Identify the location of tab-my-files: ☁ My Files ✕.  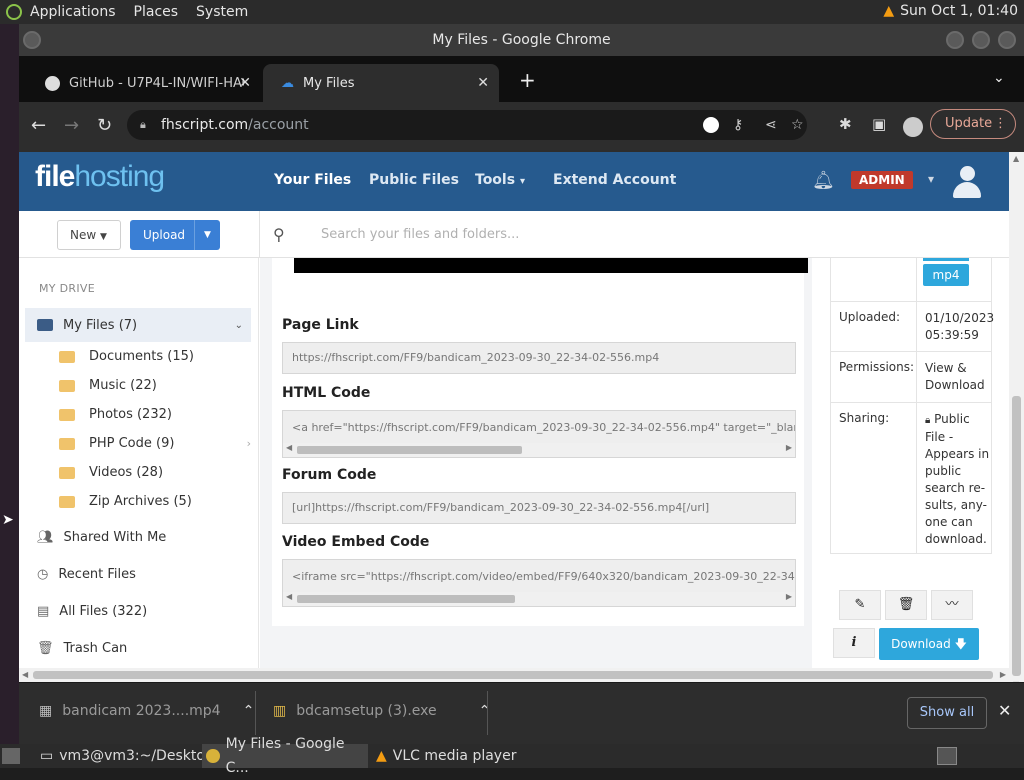
(381, 83).